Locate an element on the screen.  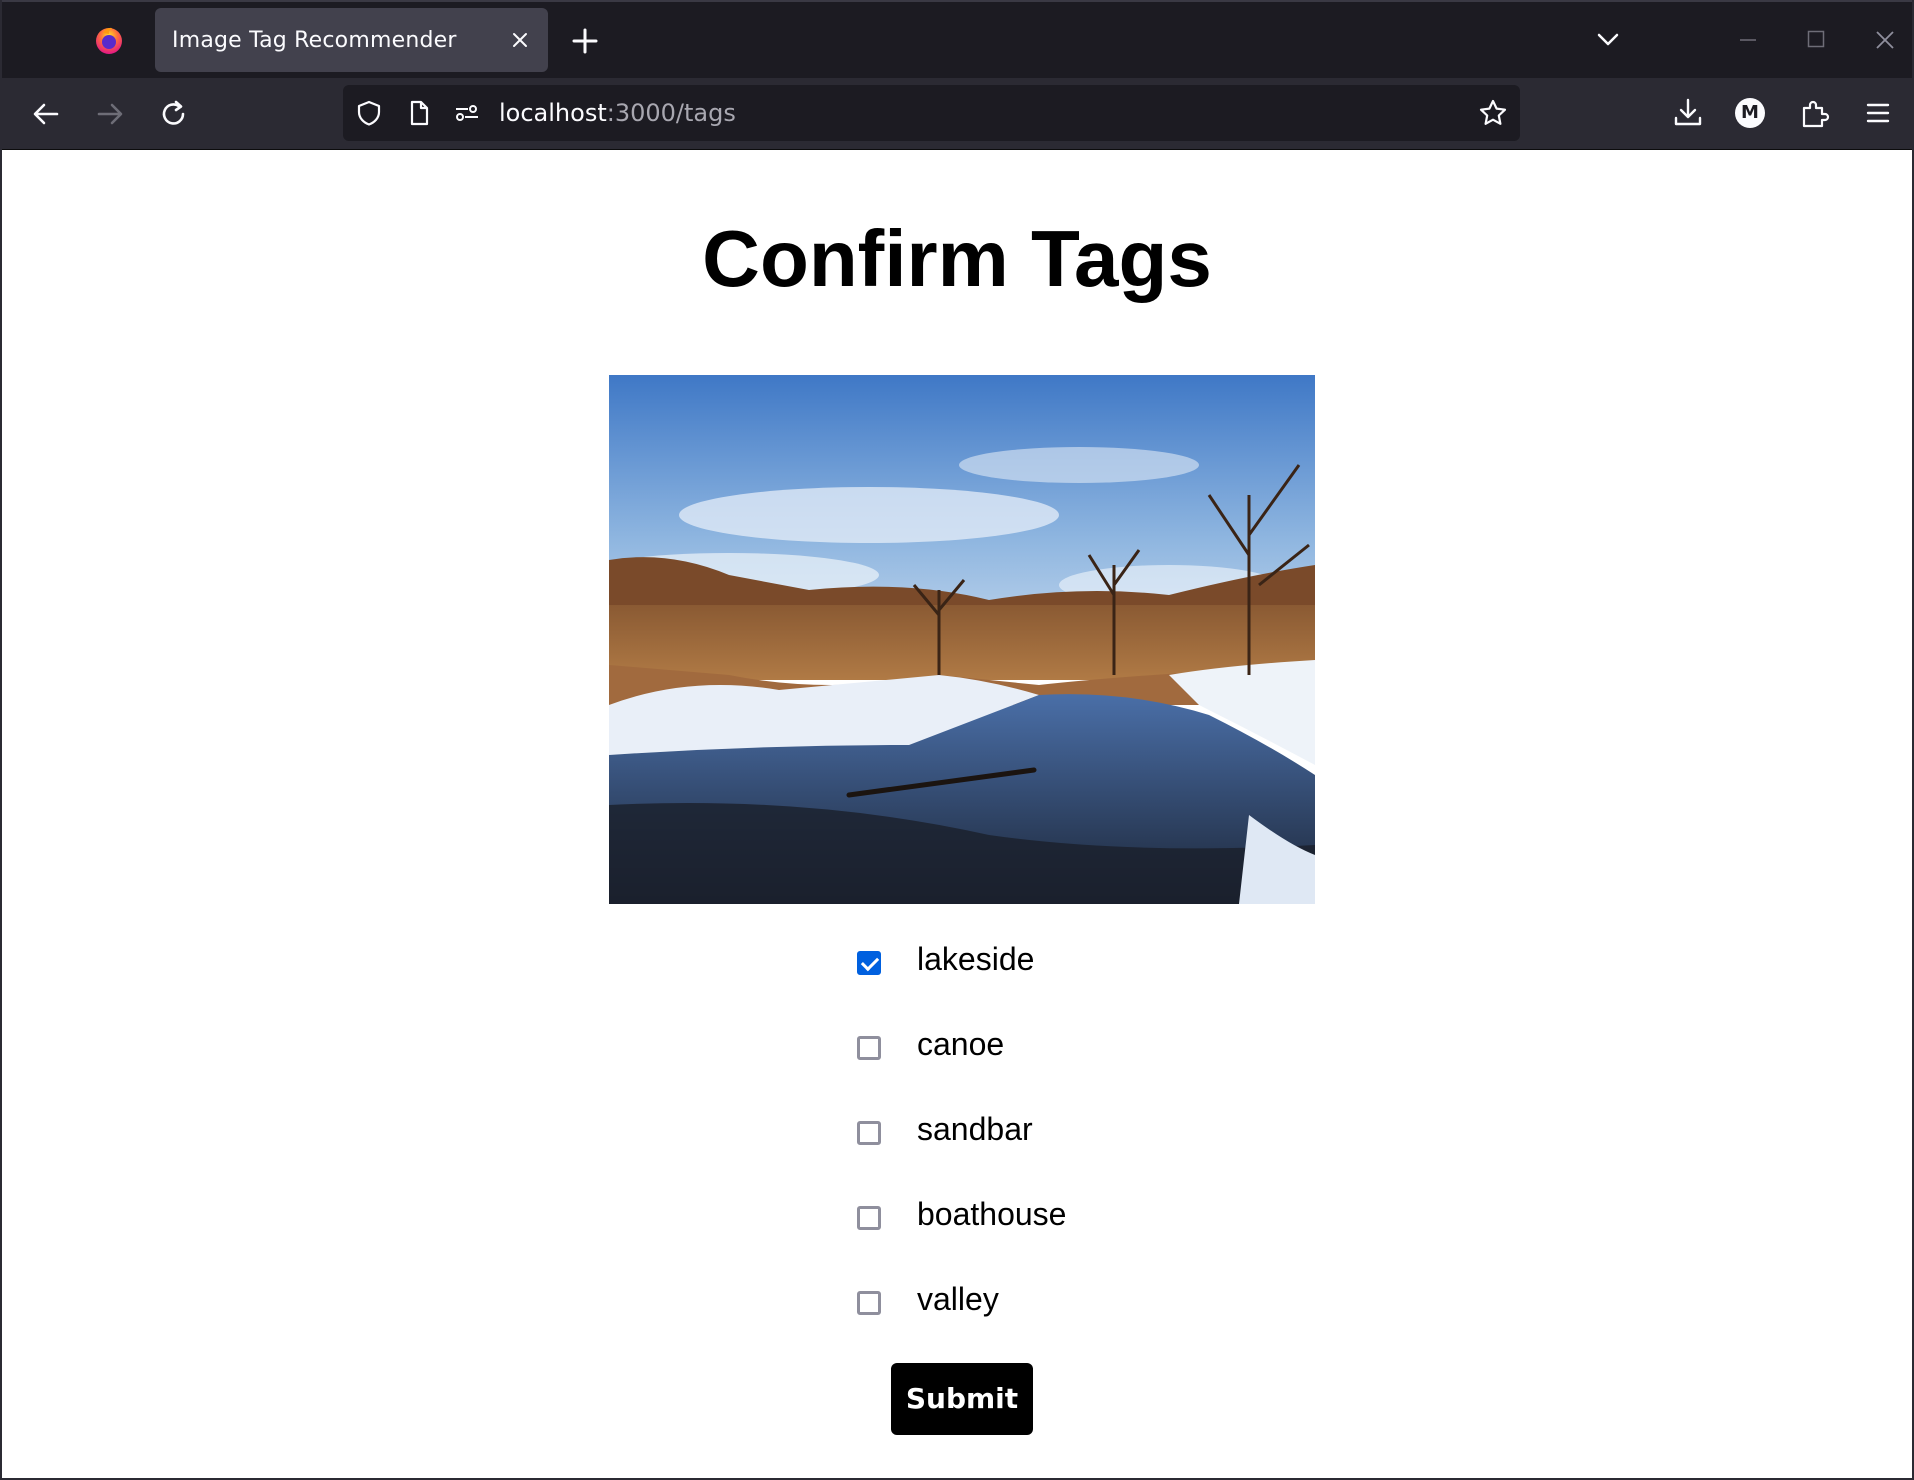
page-icon is located at coordinates (419, 113).